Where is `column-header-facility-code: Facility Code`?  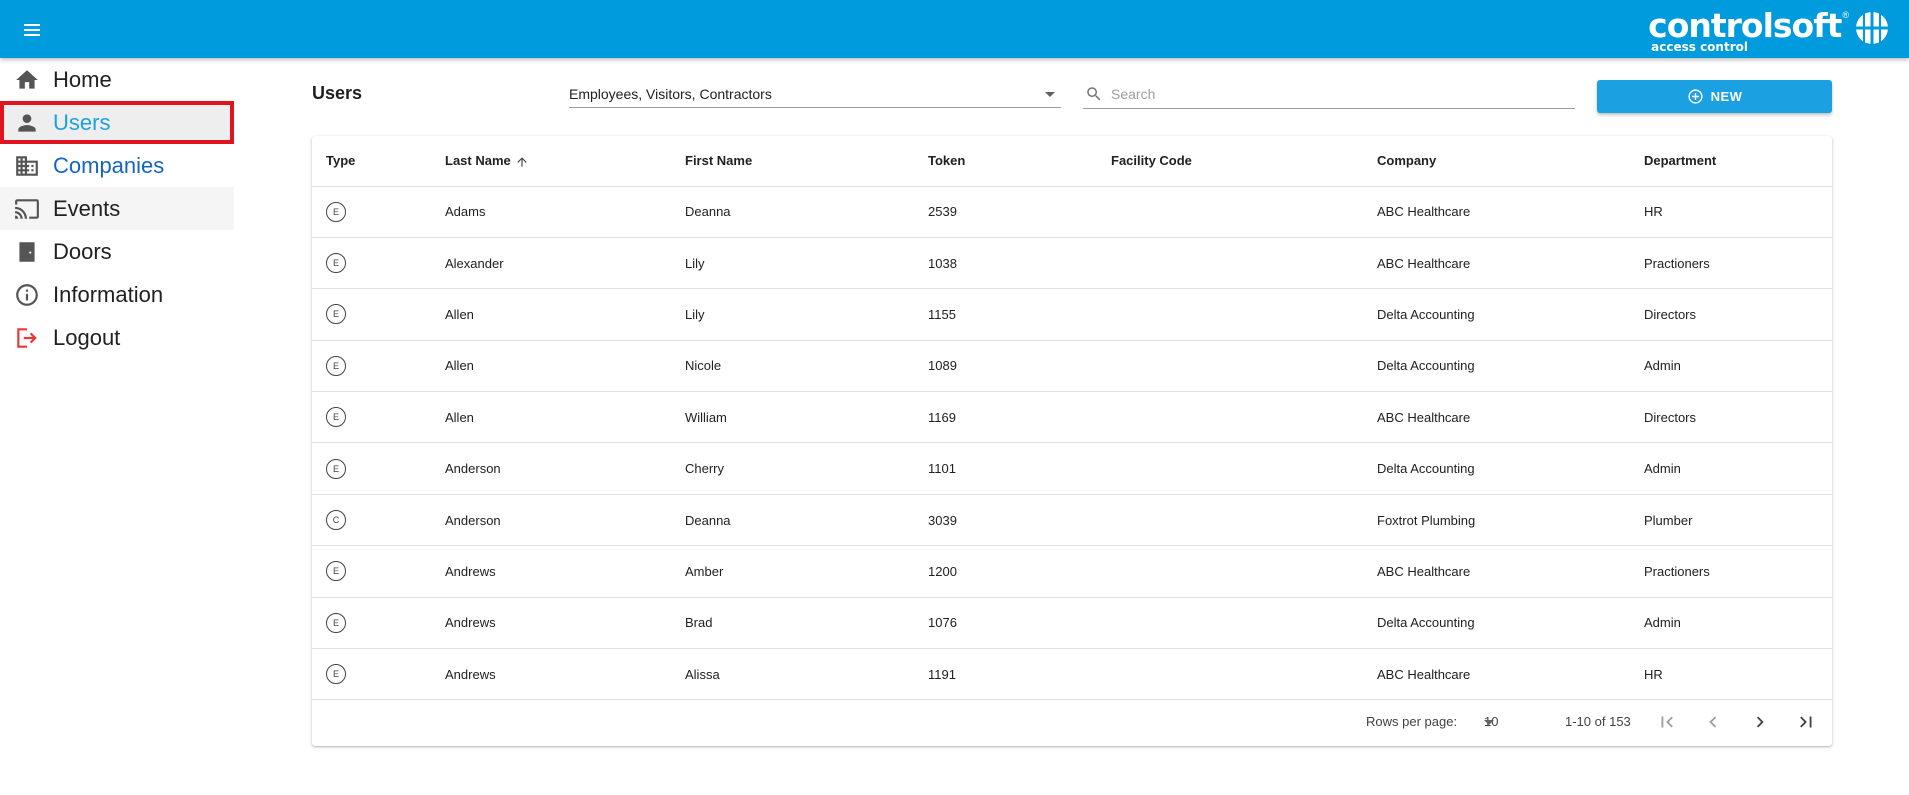
column-header-facility-code: Facility Code is located at coordinates (1230, 161).